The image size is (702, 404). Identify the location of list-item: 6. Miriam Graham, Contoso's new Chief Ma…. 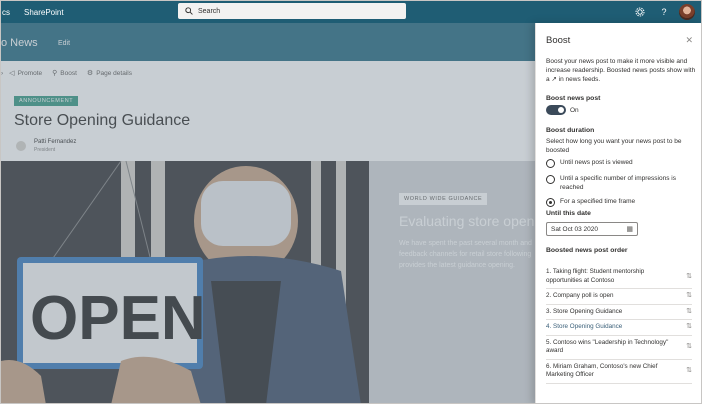
(619, 372).